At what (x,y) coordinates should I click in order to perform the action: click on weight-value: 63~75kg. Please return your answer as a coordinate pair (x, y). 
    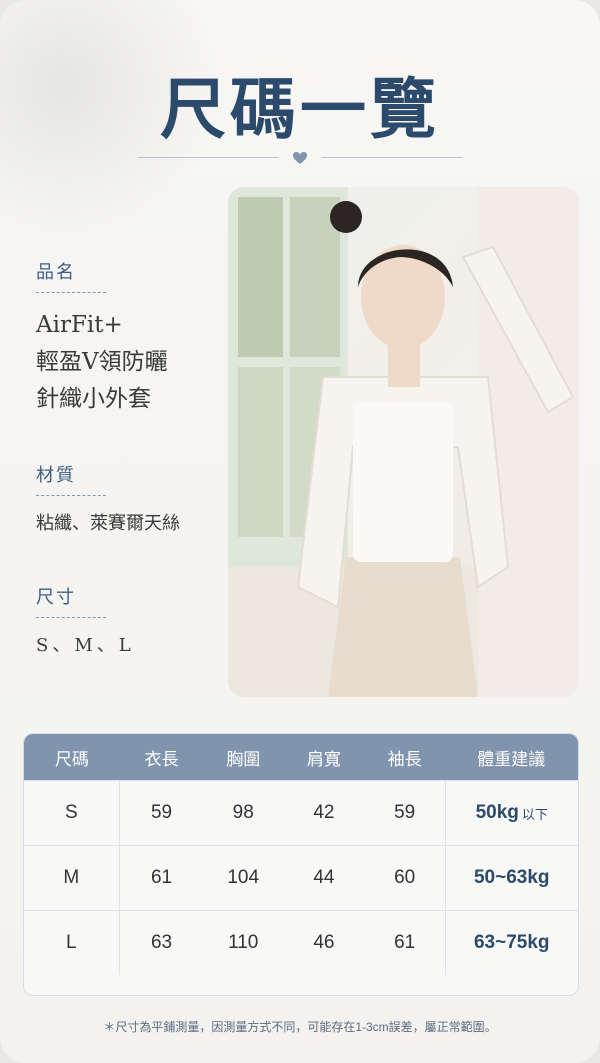
    Looking at the image, I should click on (511, 942).